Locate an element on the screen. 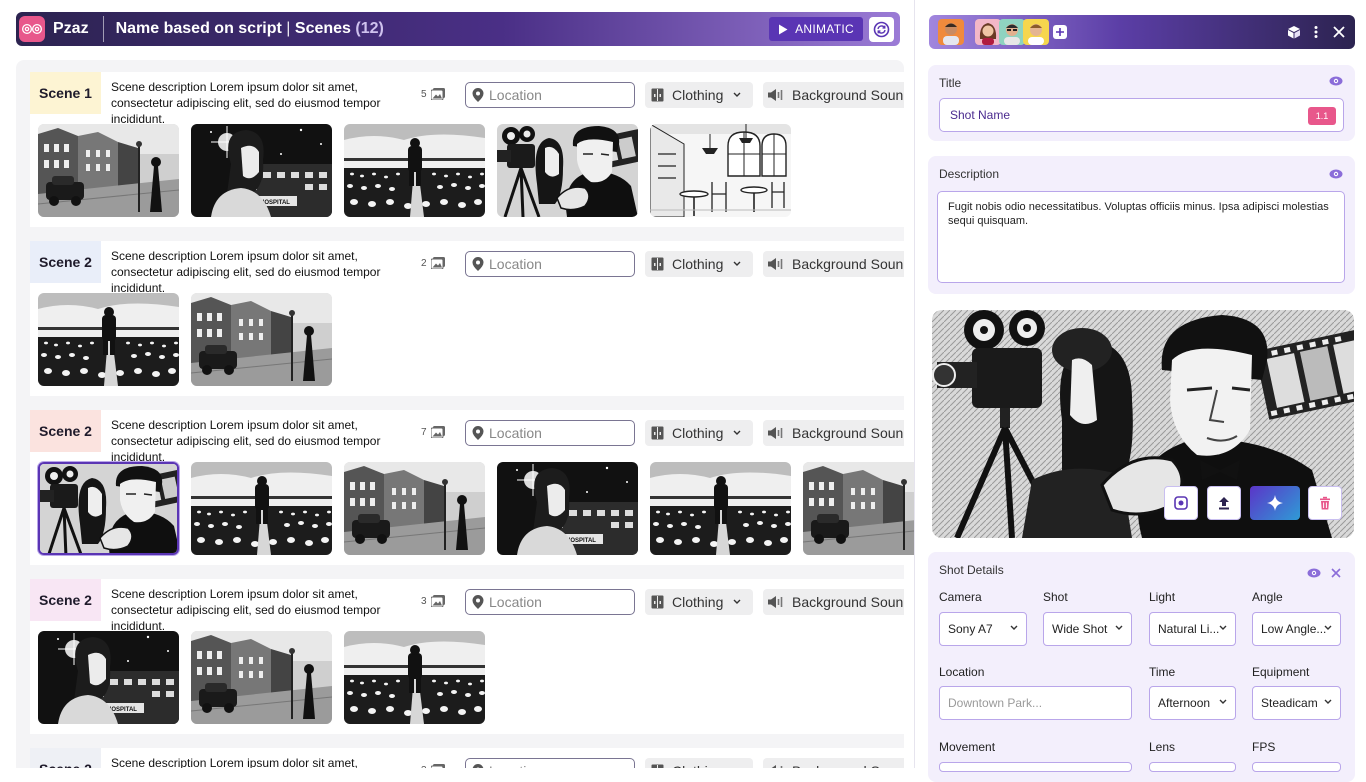  title-input: Shot Name 1.1 is located at coordinates (1141, 115).